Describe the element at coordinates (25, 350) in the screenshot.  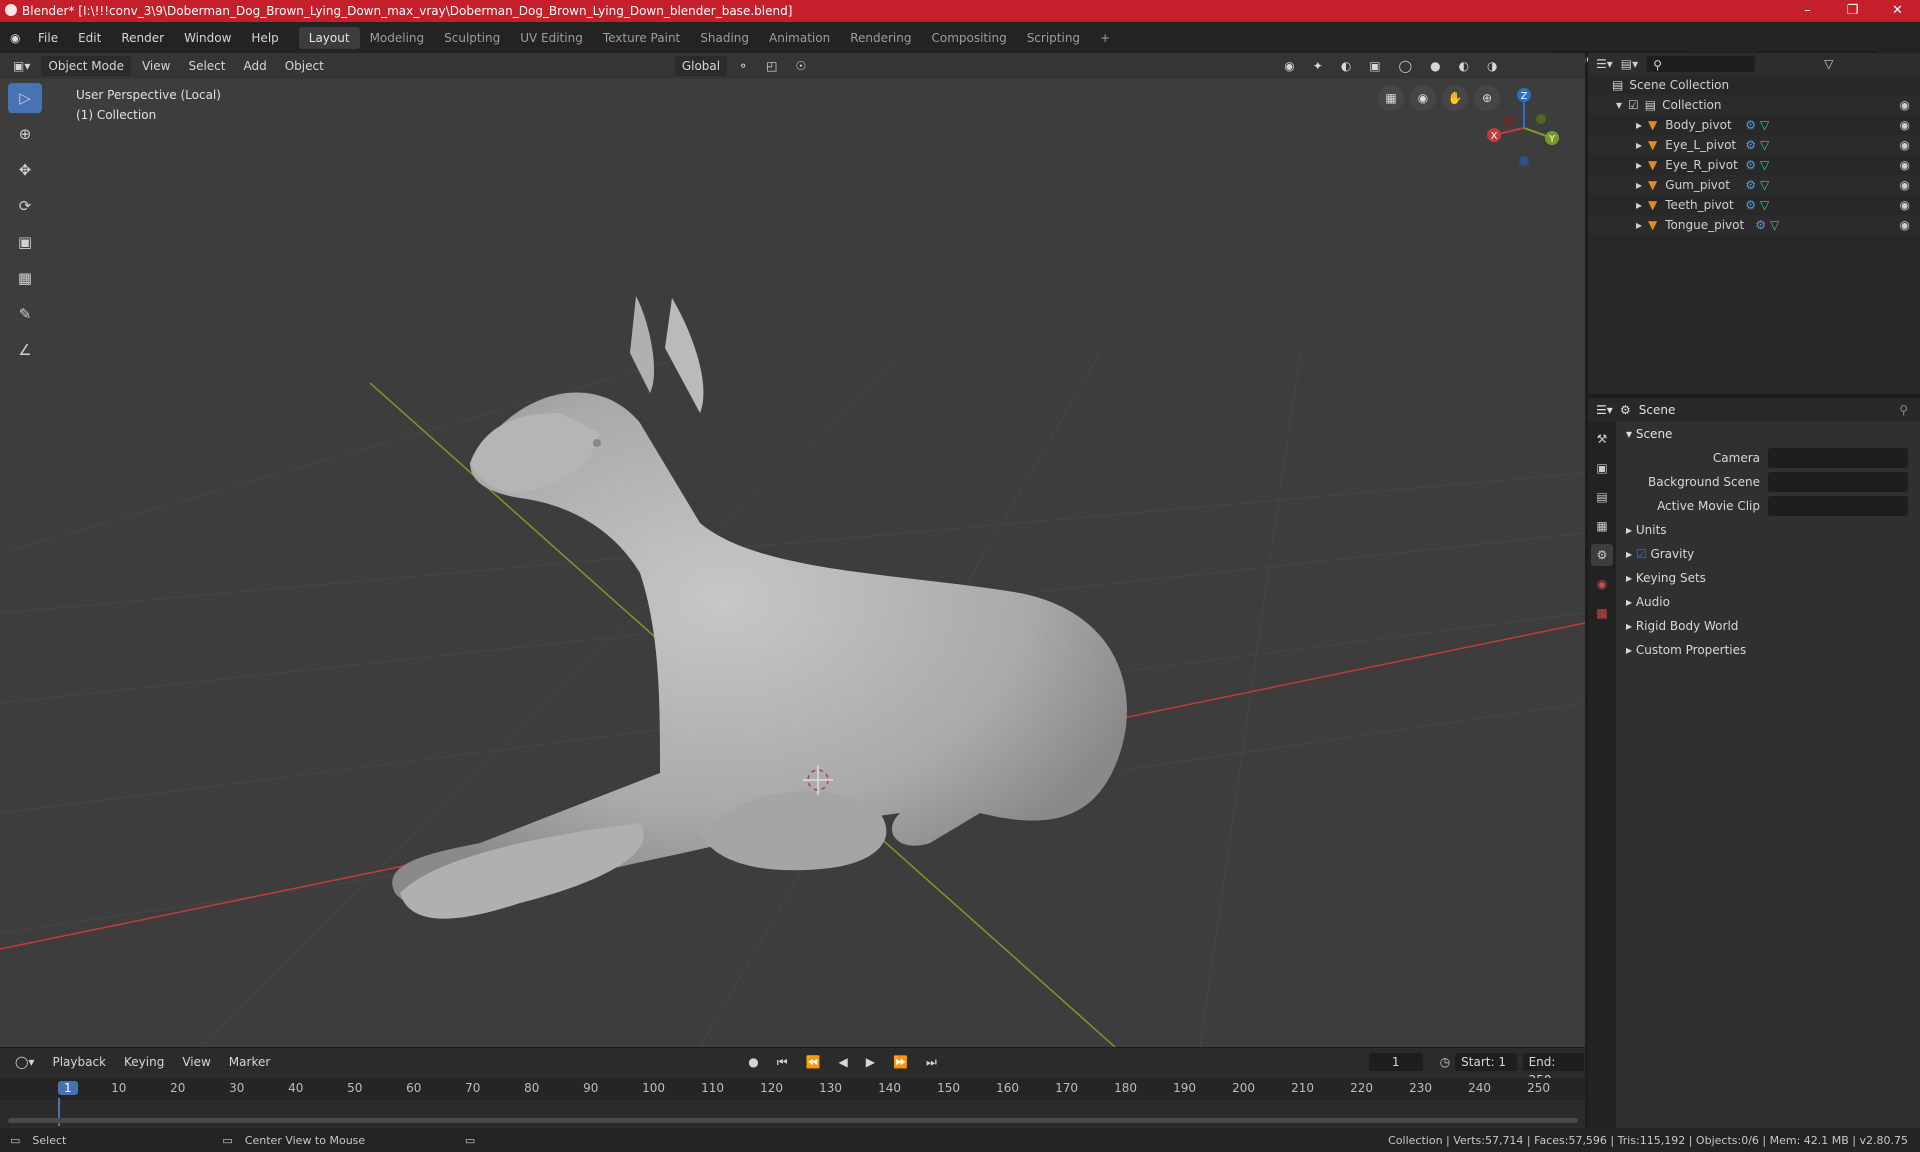
I see `measure-tool-icon: ∠` at that location.